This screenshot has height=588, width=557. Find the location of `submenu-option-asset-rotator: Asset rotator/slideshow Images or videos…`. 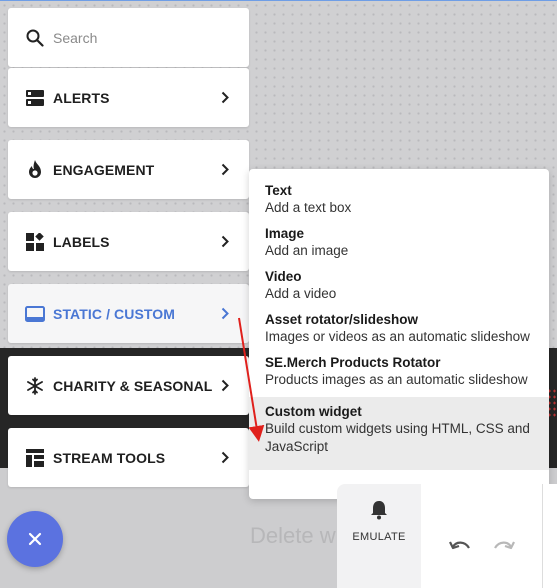

submenu-option-asset-rotator: Asset rotator/slideshow Images or videos… is located at coordinates (399, 332).